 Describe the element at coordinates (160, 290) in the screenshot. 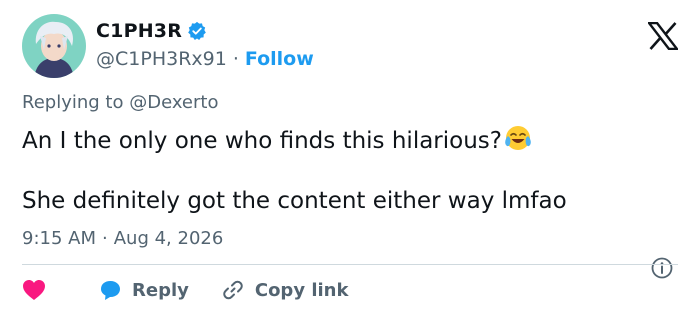

I see `reply-label: Reply` at that location.